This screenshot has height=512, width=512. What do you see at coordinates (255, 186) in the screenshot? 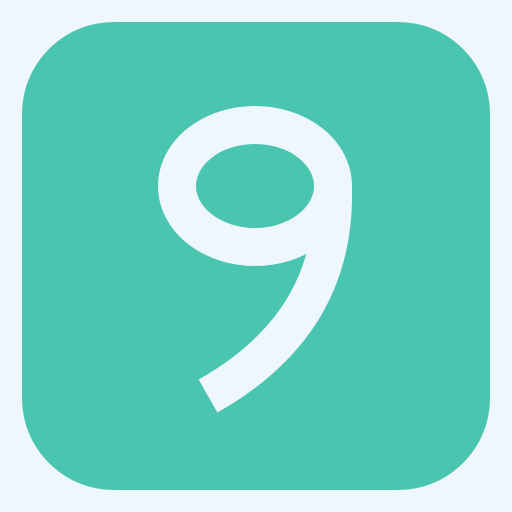
I see `nine-bowl` at bounding box center [255, 186].